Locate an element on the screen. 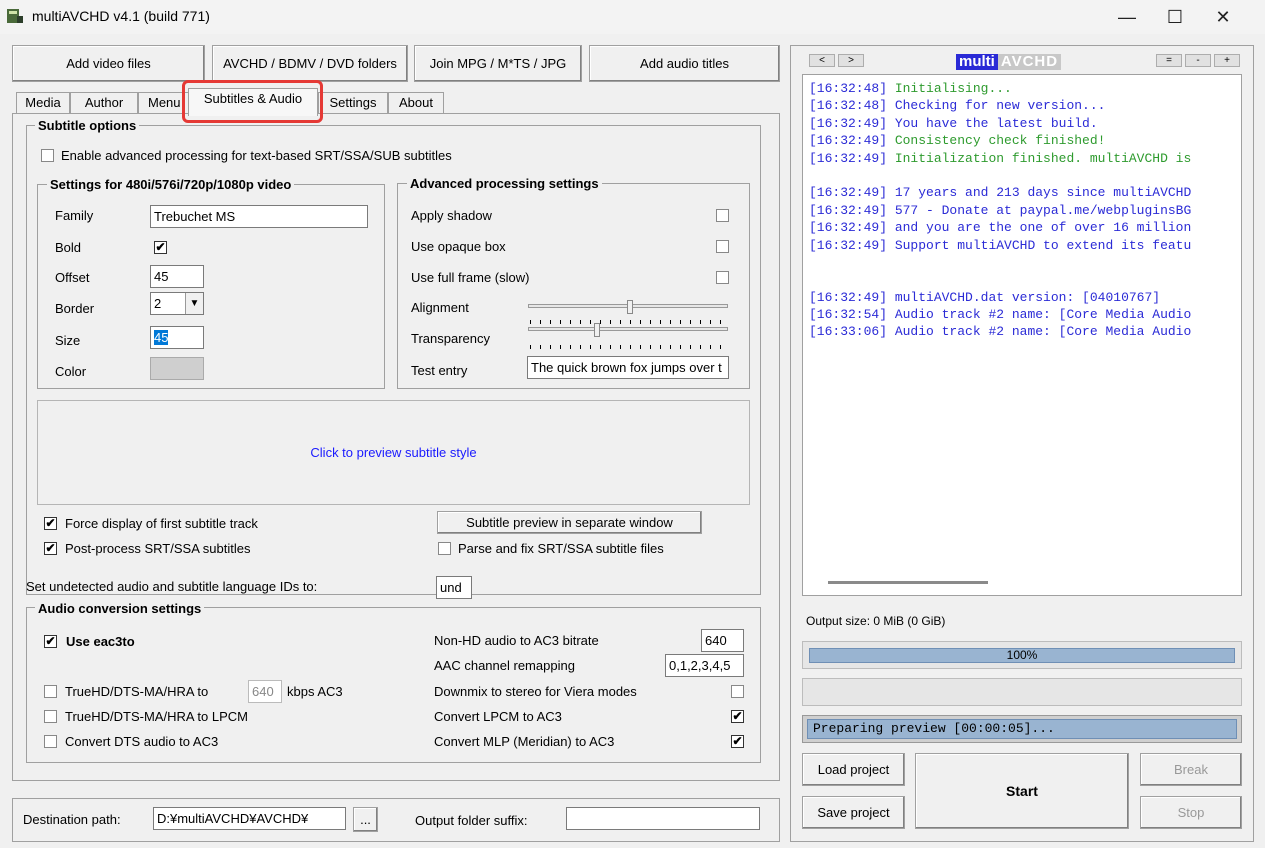  family-input: Trebuchet MS is located at coordinates (259, 216).